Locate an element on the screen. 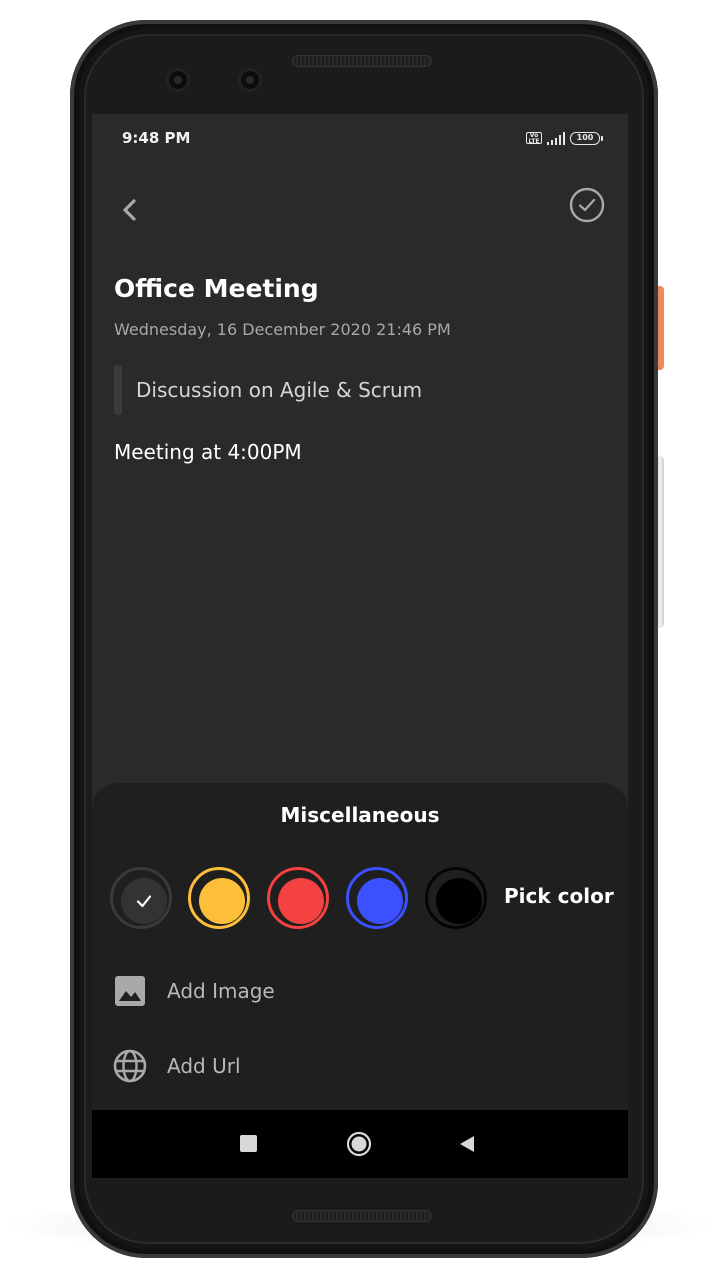 Image resolution: width=720 pixels, height=1280 pixels. back-button is located at coordinates (130, 210).